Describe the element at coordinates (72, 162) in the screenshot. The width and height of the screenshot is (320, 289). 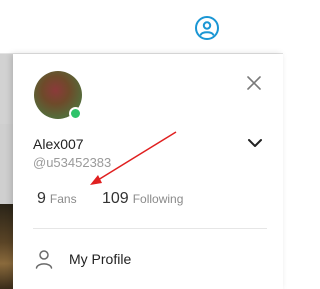
I see `user-handle: @u53452383` at that location.